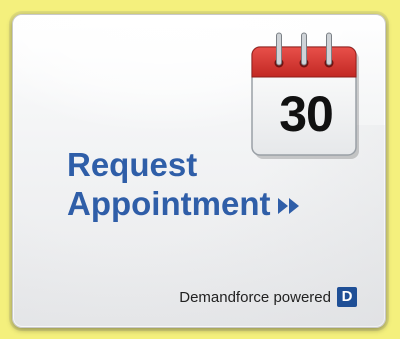 The width and height of the screenshot is (400, 339). I want to click on calendar-day-number: 30, so click(306, 114).